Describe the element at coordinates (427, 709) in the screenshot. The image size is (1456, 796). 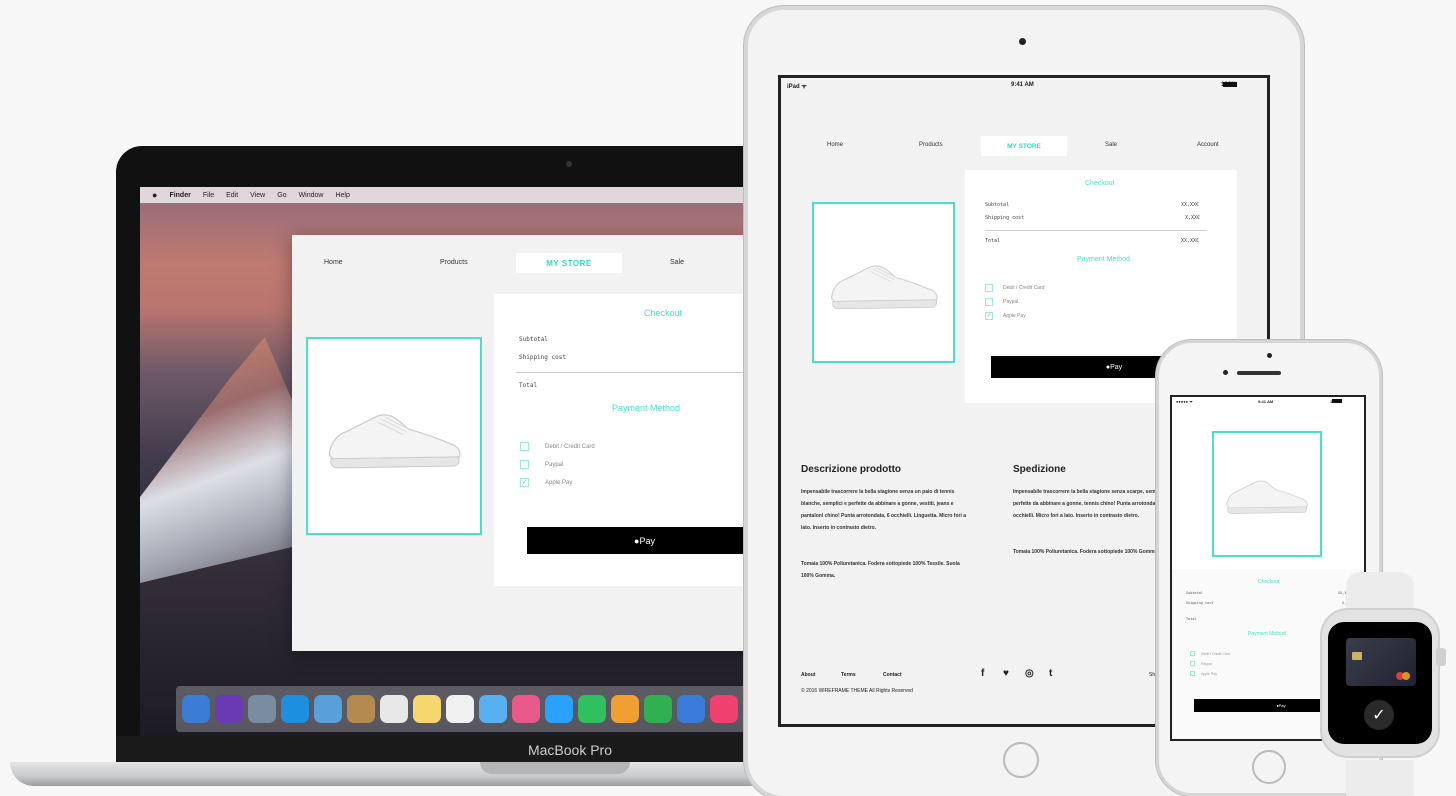
I see `stickies-icon` at that location.